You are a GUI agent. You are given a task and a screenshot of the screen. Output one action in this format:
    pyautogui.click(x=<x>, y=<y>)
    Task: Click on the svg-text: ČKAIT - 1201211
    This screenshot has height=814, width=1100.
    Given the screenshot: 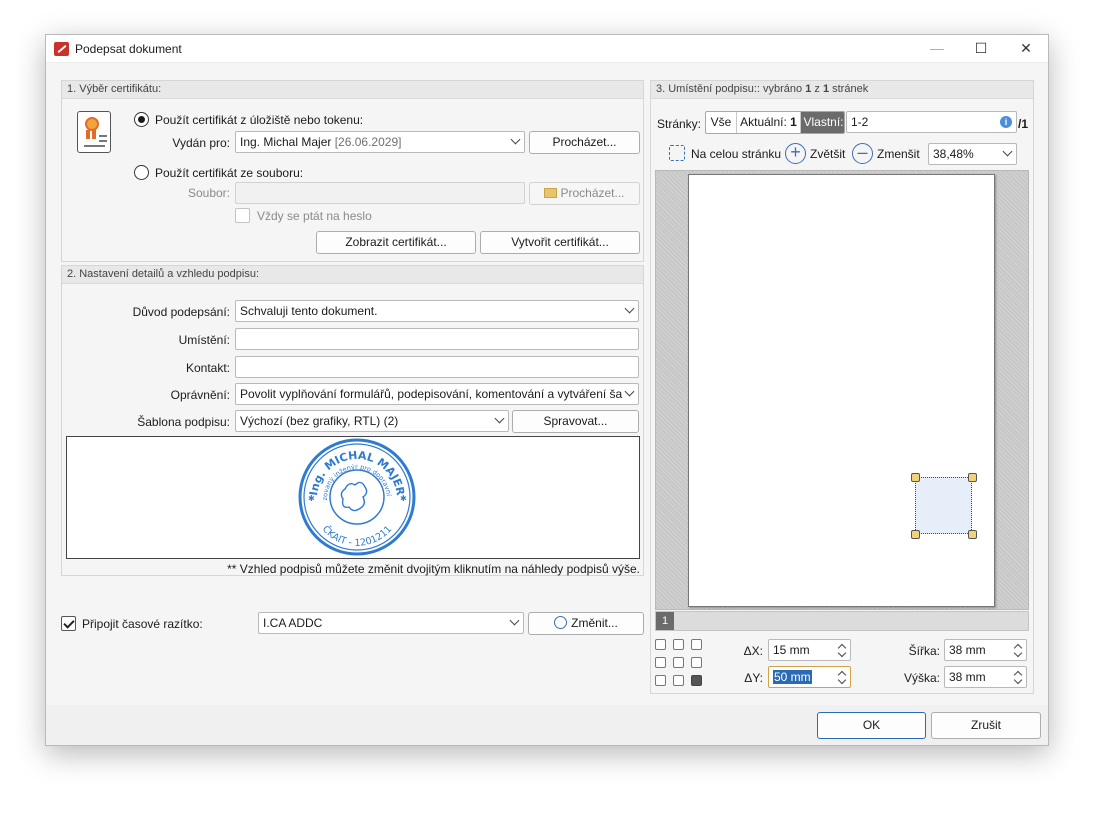 What is the action you would take?
    pyautogui.click(x=357, y=536)
    